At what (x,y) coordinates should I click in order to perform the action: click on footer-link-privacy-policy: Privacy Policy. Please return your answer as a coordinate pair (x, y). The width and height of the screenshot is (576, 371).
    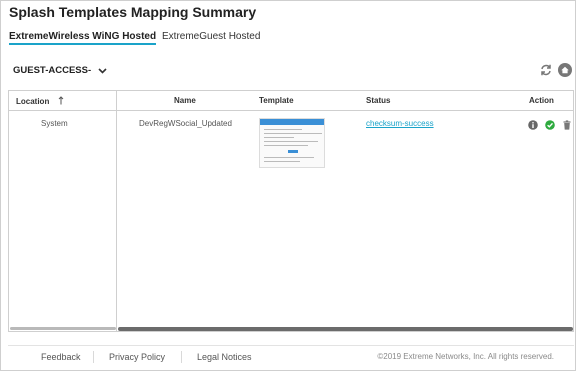
    Looking at the image, I should click on (137, 357).